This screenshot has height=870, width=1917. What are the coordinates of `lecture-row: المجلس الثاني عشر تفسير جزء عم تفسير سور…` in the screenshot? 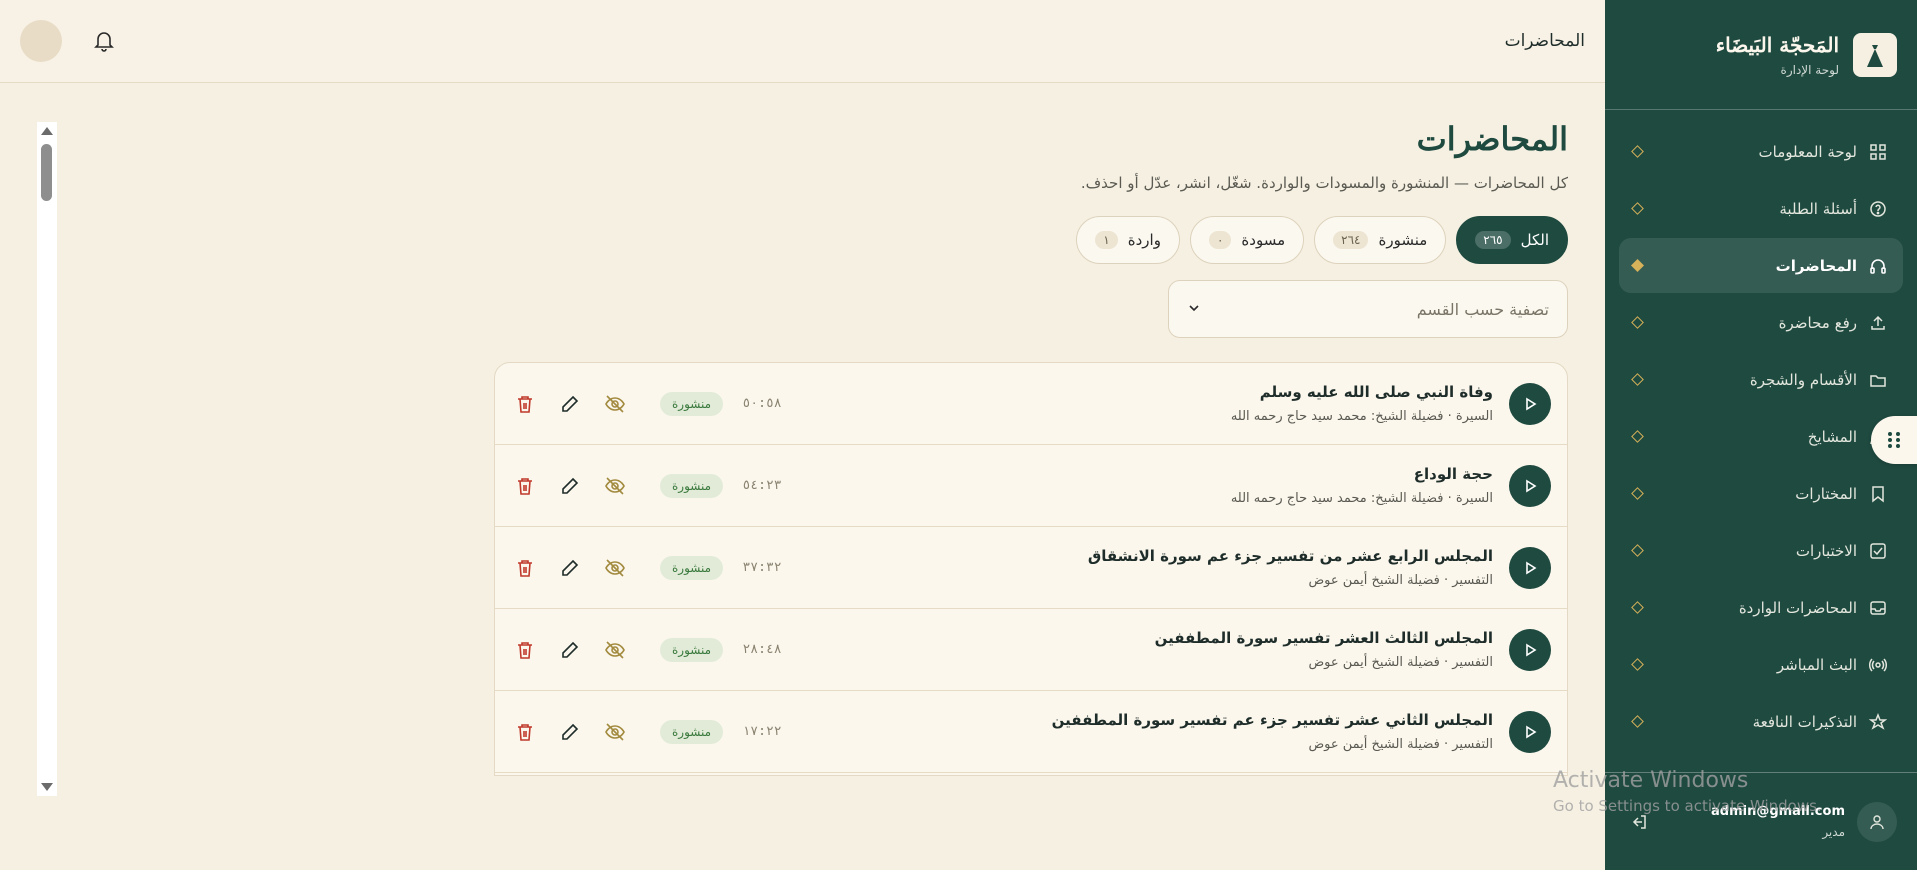 It's located at (1031, 732).